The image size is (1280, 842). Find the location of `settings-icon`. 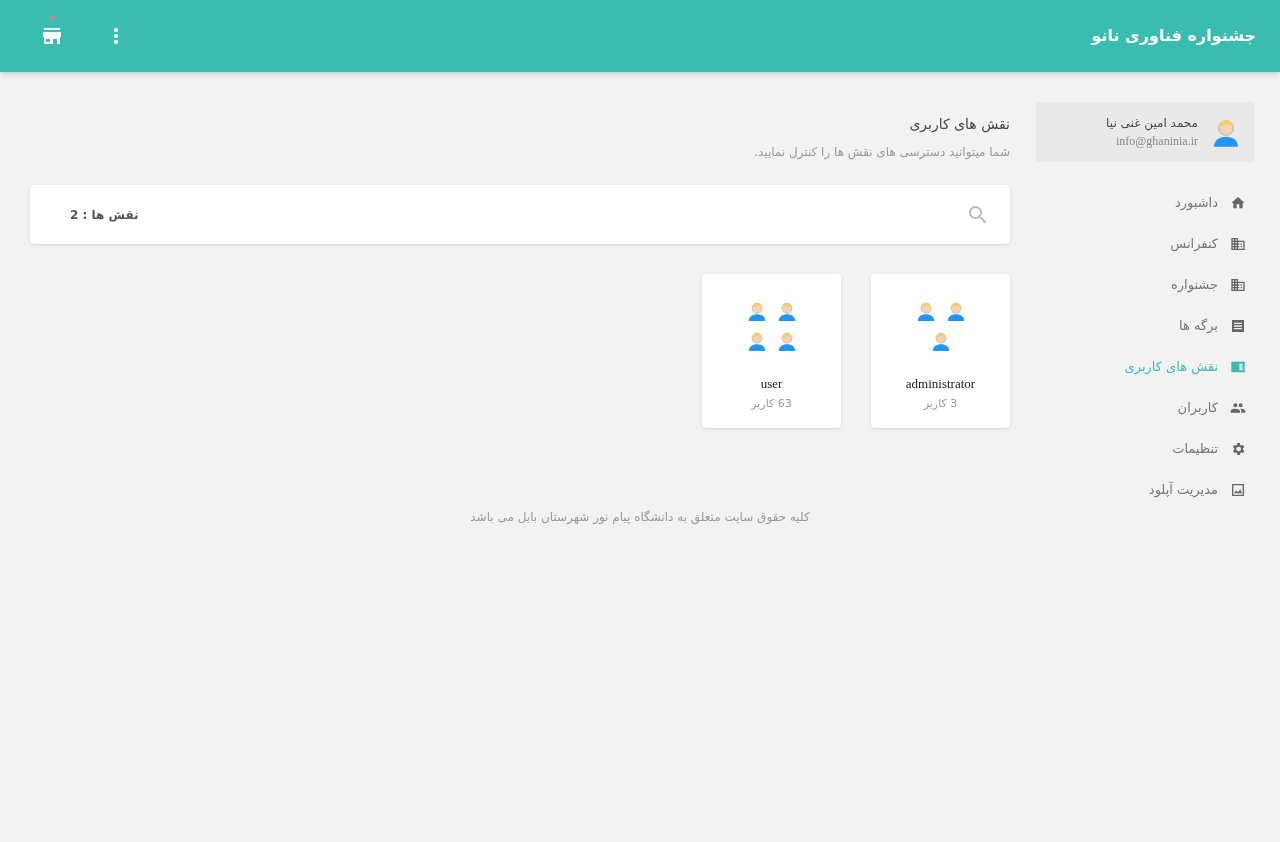

settings-icon is located at coordinates (1238, 448).